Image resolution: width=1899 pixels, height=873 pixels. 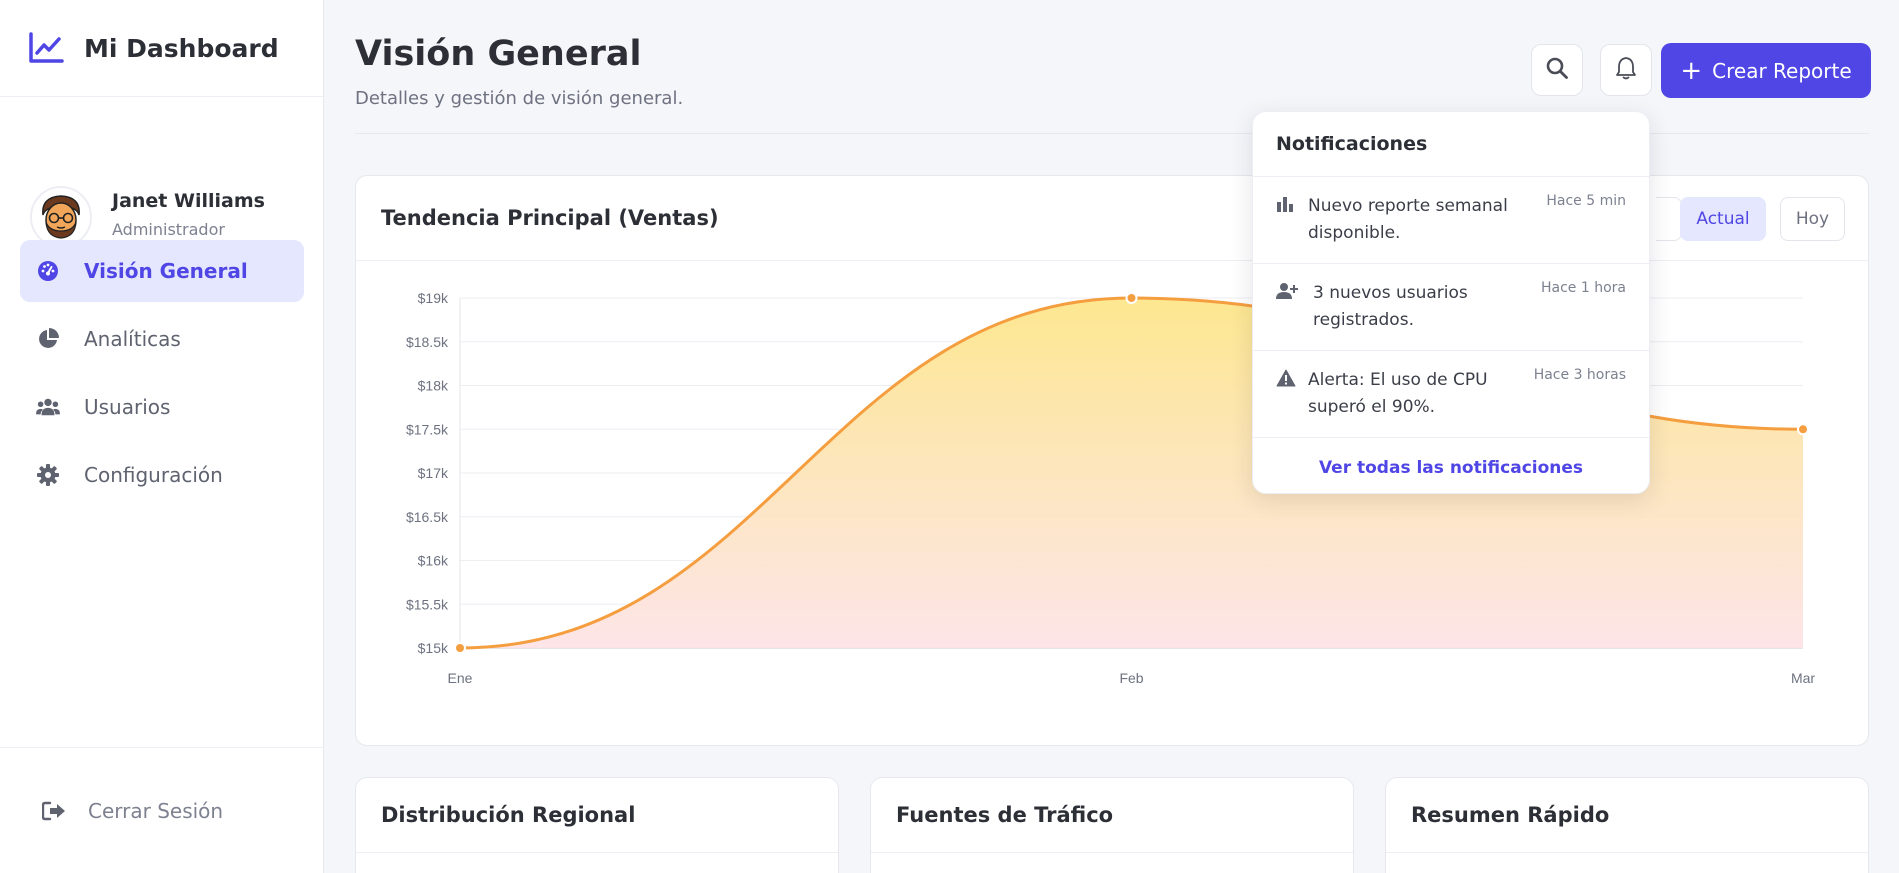 I want to click on create-report-button: + Crear Reporte, so click(x=1766, y=70).